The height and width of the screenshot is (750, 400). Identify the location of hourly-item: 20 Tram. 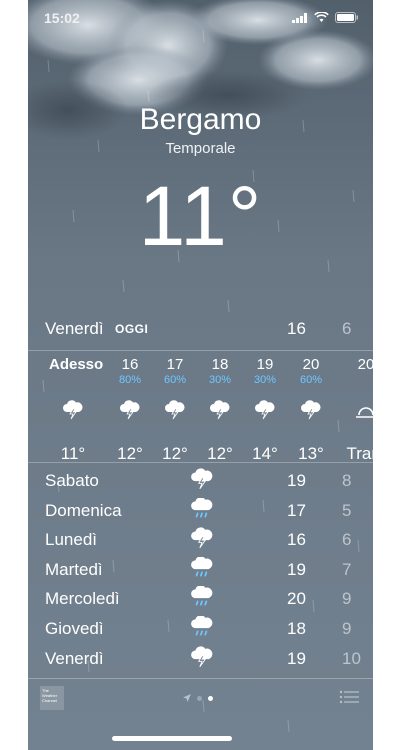
(357, 410).